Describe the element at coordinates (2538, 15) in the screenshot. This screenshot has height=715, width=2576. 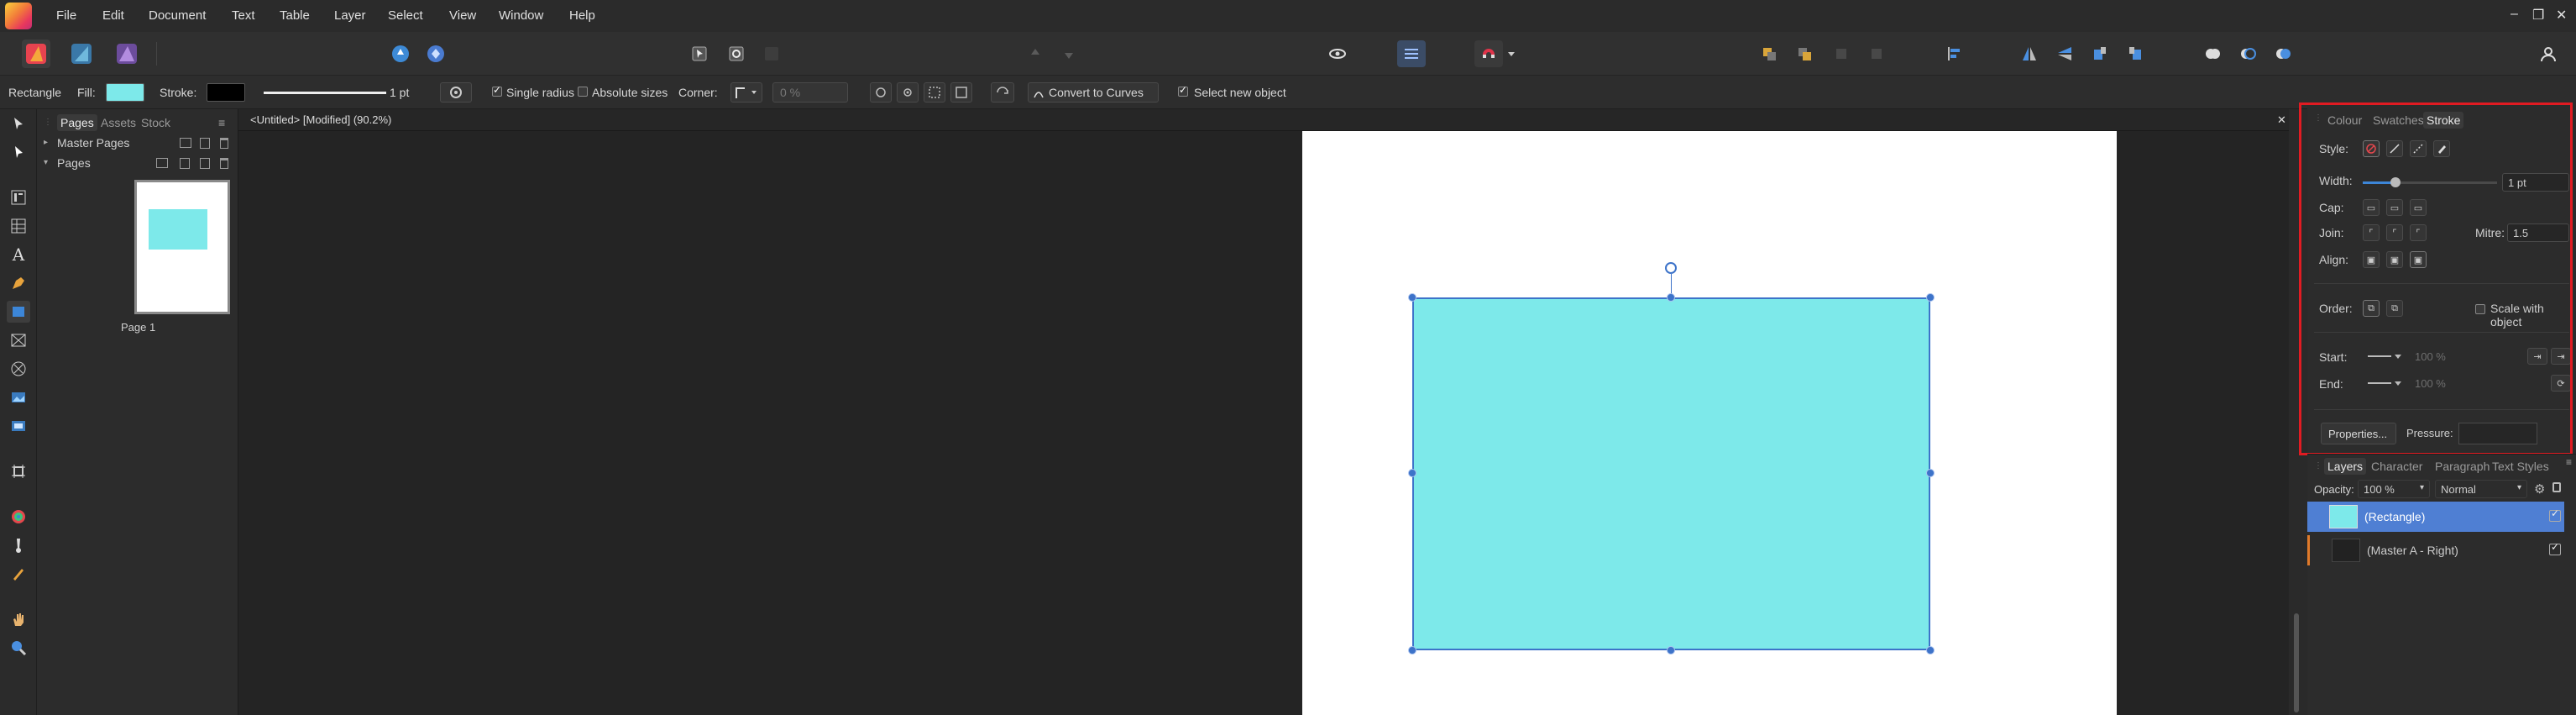
I see `restore-icon: ❐` at that location.